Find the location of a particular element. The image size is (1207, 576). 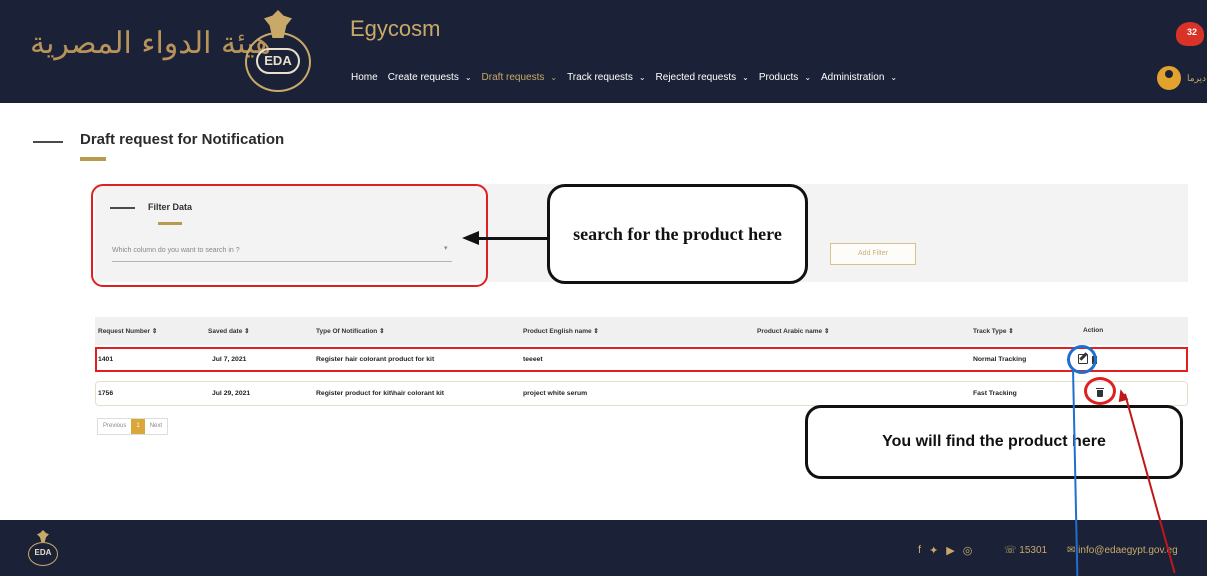

table-row is located at coordinates (641, 393).